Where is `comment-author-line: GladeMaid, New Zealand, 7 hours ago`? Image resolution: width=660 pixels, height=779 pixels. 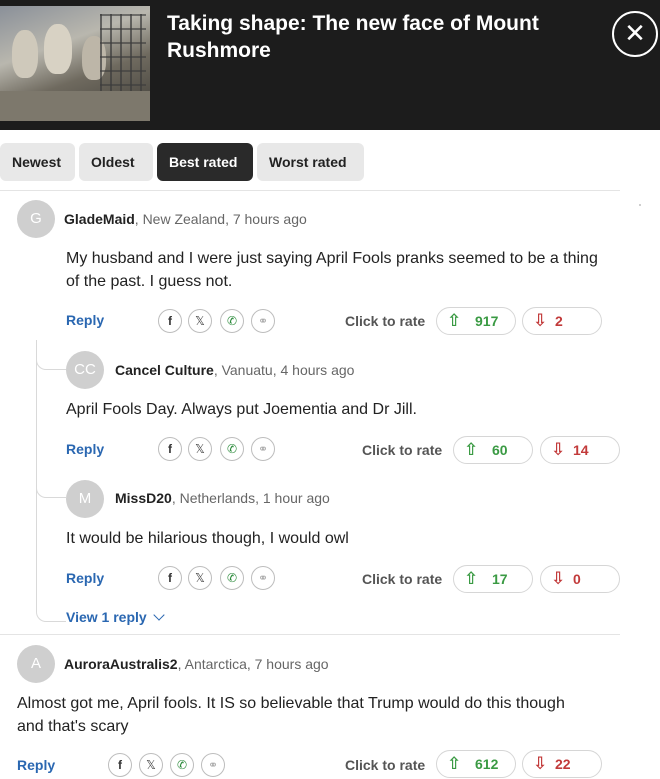
comment-author-line: GladeMaid, New Zealand, 7 hours ago is located at coordinates (185, 219).